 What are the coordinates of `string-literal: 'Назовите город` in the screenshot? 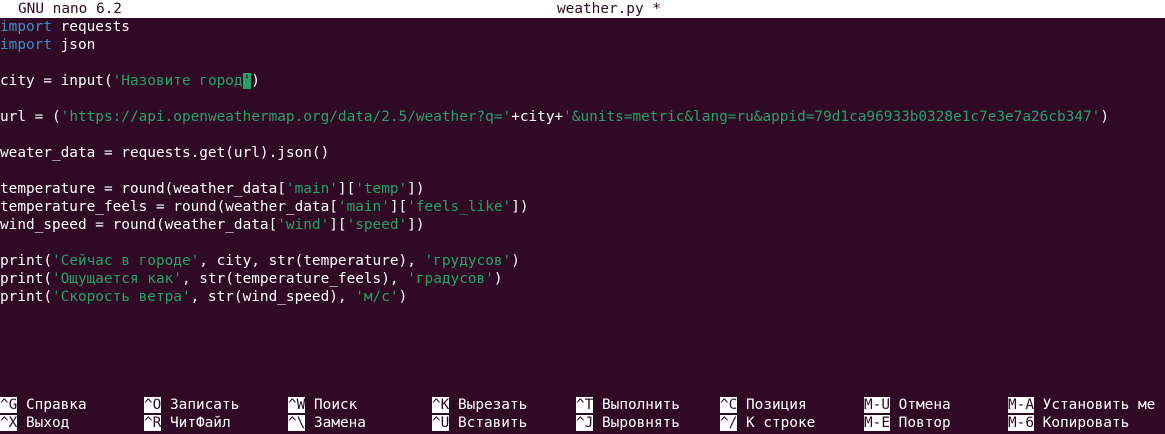 It's located at (177, 81).